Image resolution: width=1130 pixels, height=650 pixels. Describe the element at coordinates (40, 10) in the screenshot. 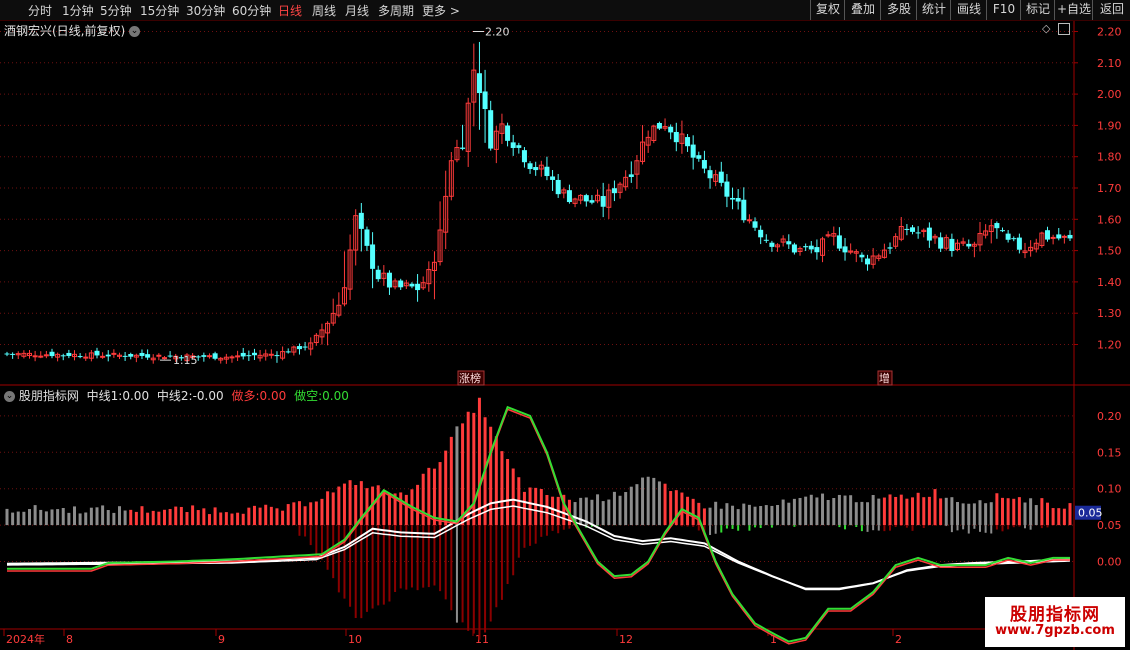

I see `period-tab-0: 分时` at that location.